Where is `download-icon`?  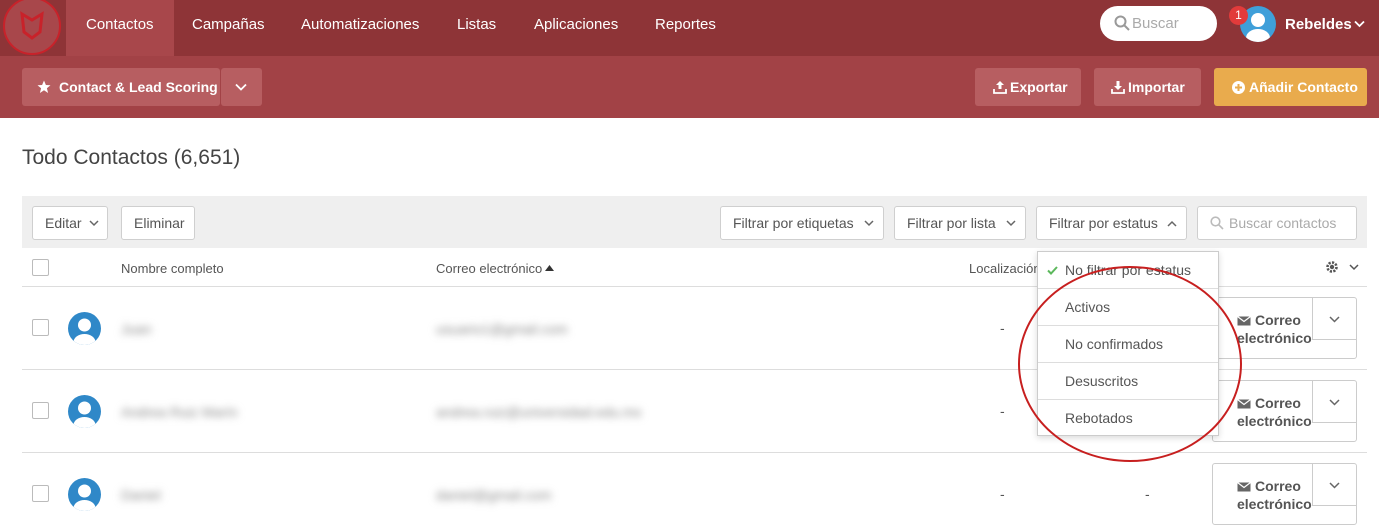 download-icon is located at coordinates (1118, 87).